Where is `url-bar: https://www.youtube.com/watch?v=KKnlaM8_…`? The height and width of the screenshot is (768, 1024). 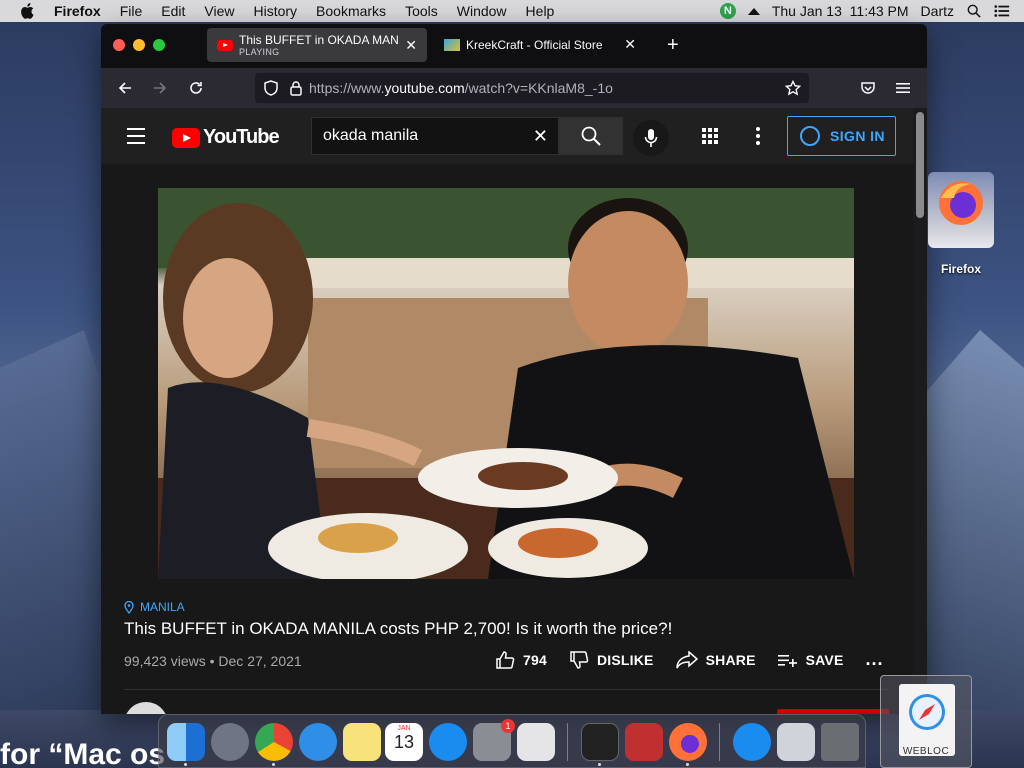 url-bar: https://www.youtube.com/watch?v=KKnlaM8_… is located at coordinates (532, 88).